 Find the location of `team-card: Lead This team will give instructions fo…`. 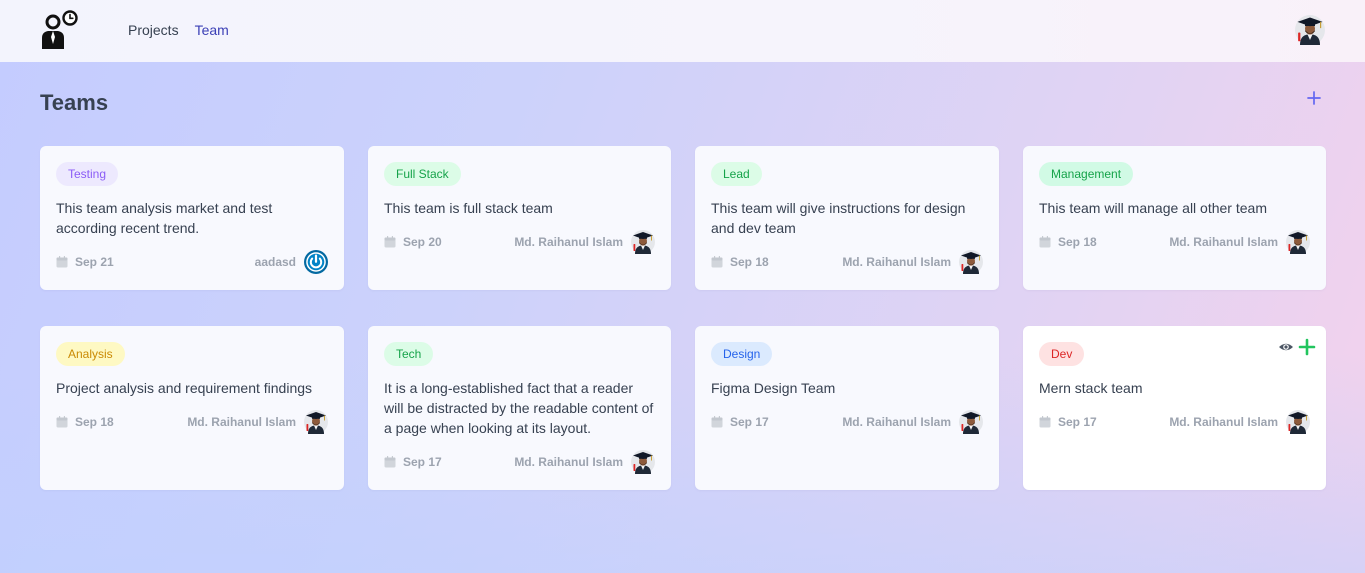

team-card: Lead This team will give instructions fo… is located at coordinates (847, 218).